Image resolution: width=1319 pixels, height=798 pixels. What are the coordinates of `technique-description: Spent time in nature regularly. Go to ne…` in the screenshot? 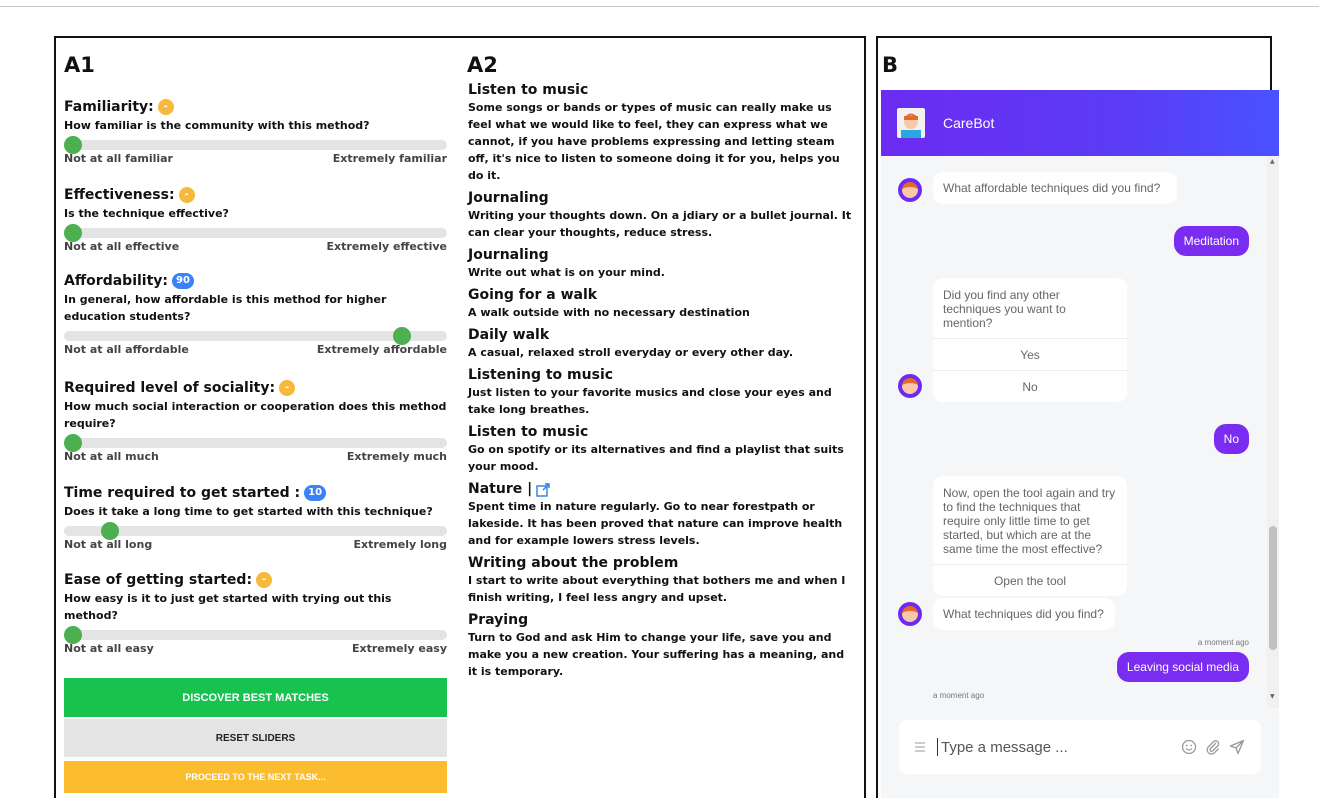 It's located at (655, 523).